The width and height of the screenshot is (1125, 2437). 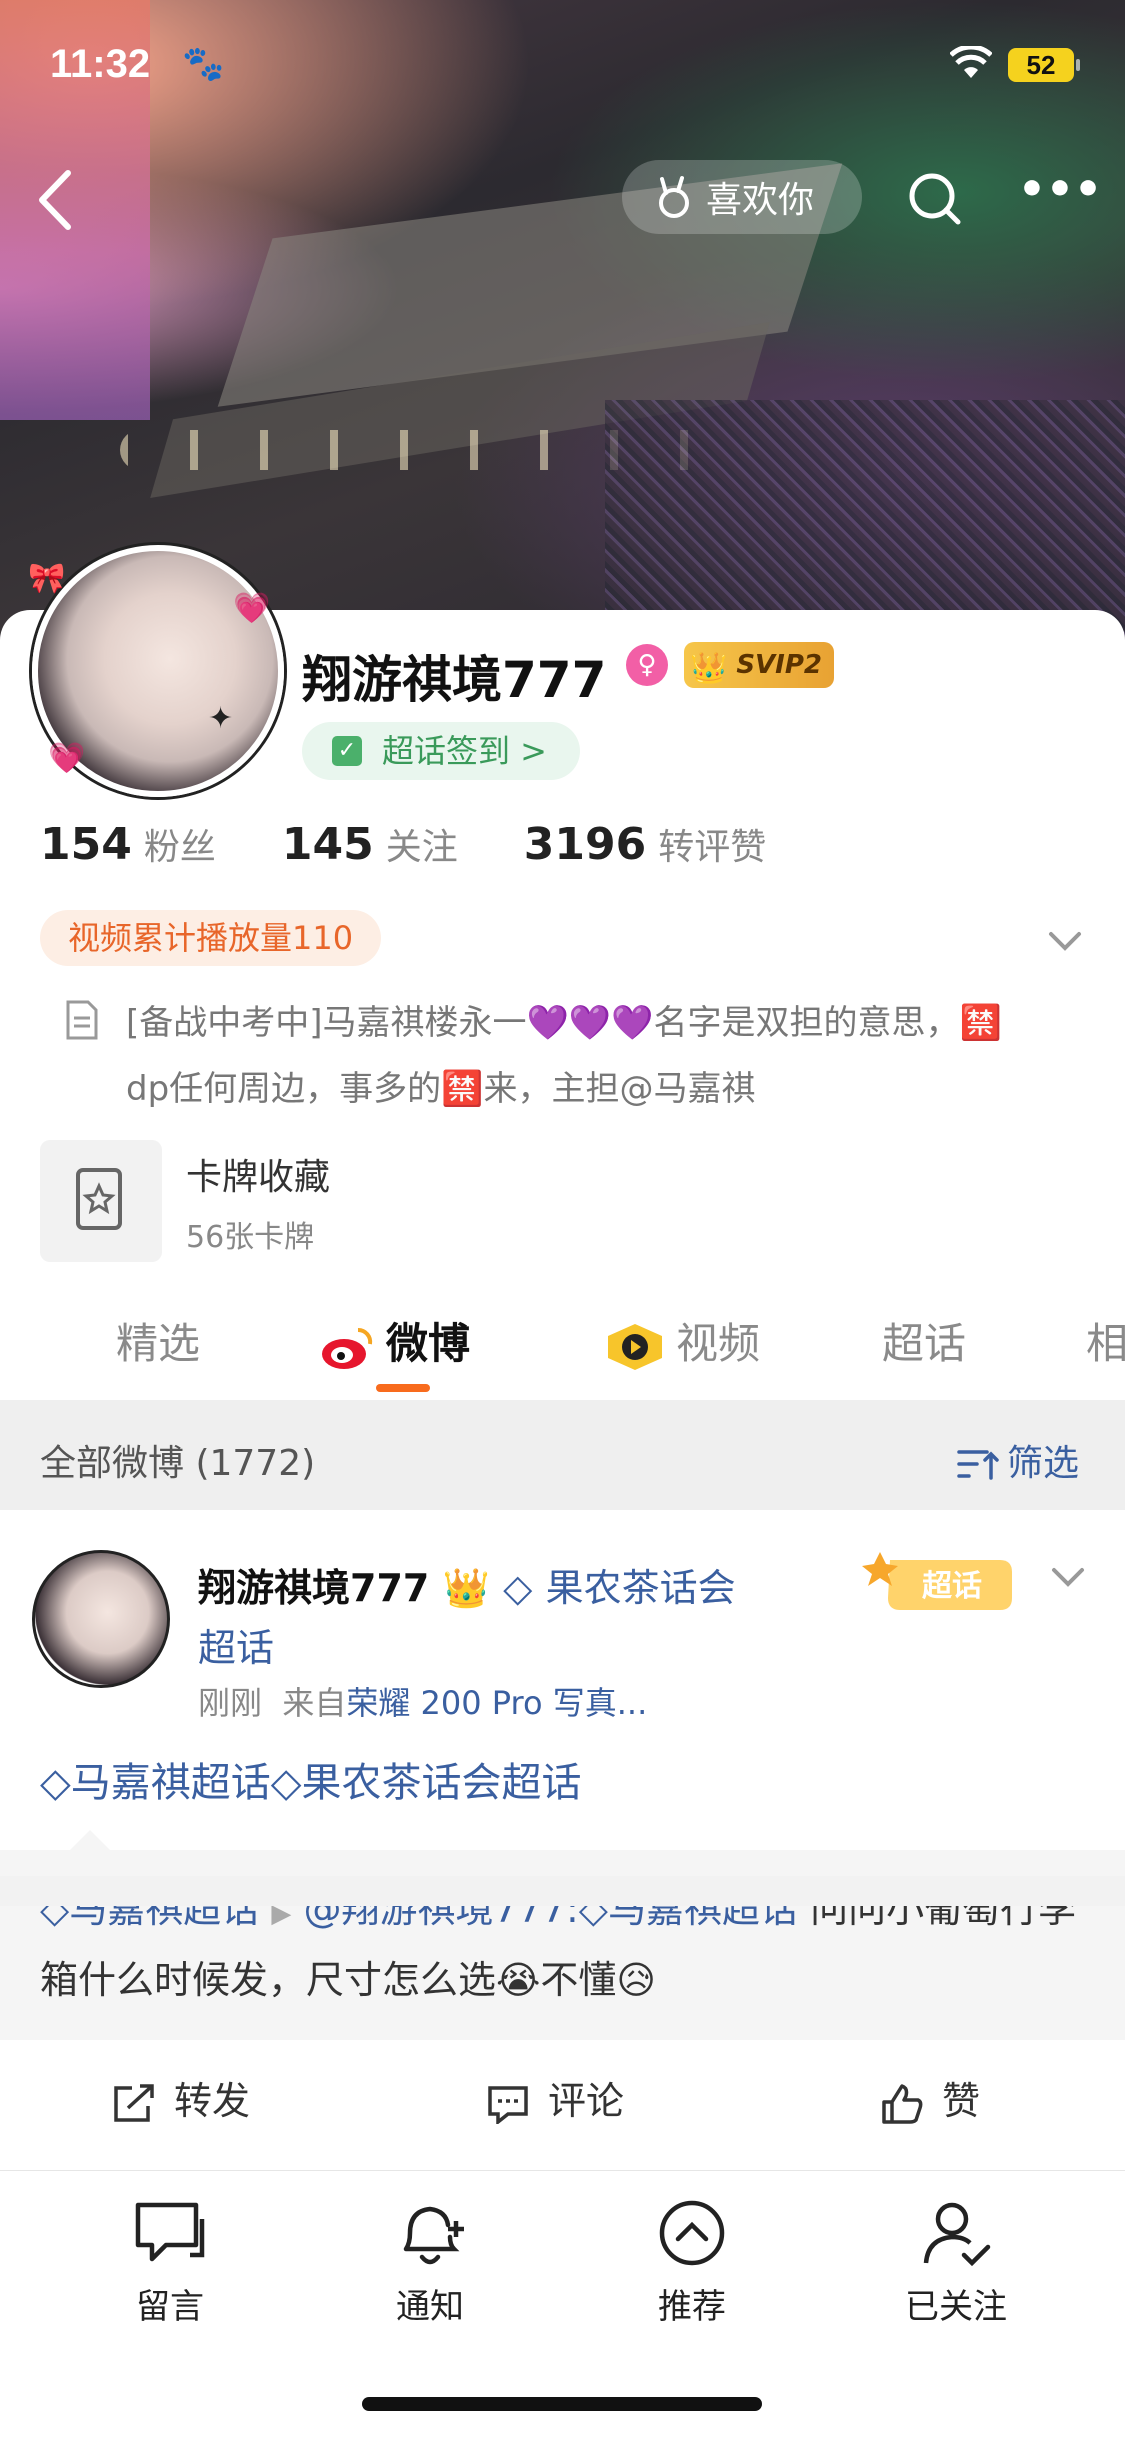 What do you see at coordinates (562, 1455) in the screenshot?
I see `filter-bar: 全部微博 (1772) 筛选` at bounding box center [562, 1455].